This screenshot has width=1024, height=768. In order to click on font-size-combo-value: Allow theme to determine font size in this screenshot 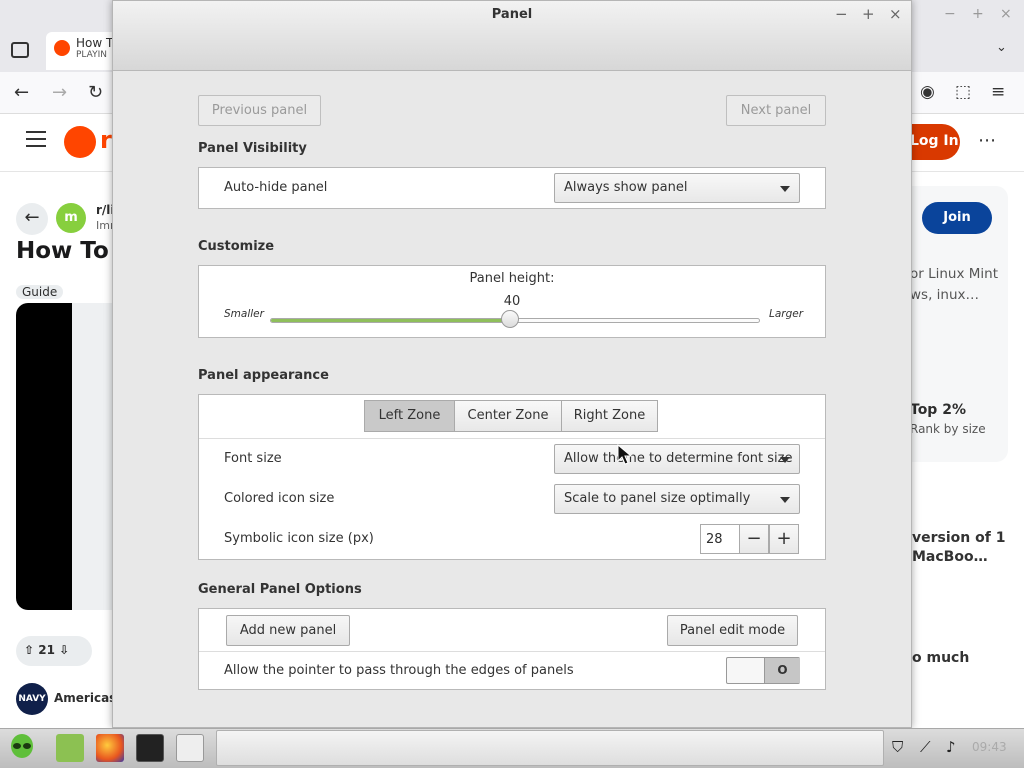, I will do `click(678, 458)`.